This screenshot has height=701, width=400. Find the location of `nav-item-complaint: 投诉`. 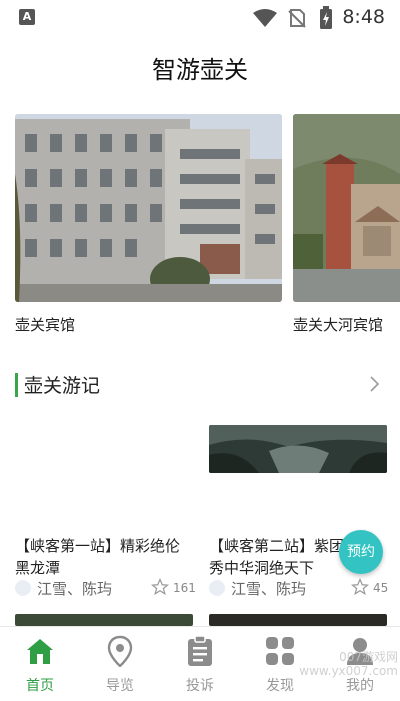

nav-item-complaint: 投诉 is located at coordinates (200, 664).